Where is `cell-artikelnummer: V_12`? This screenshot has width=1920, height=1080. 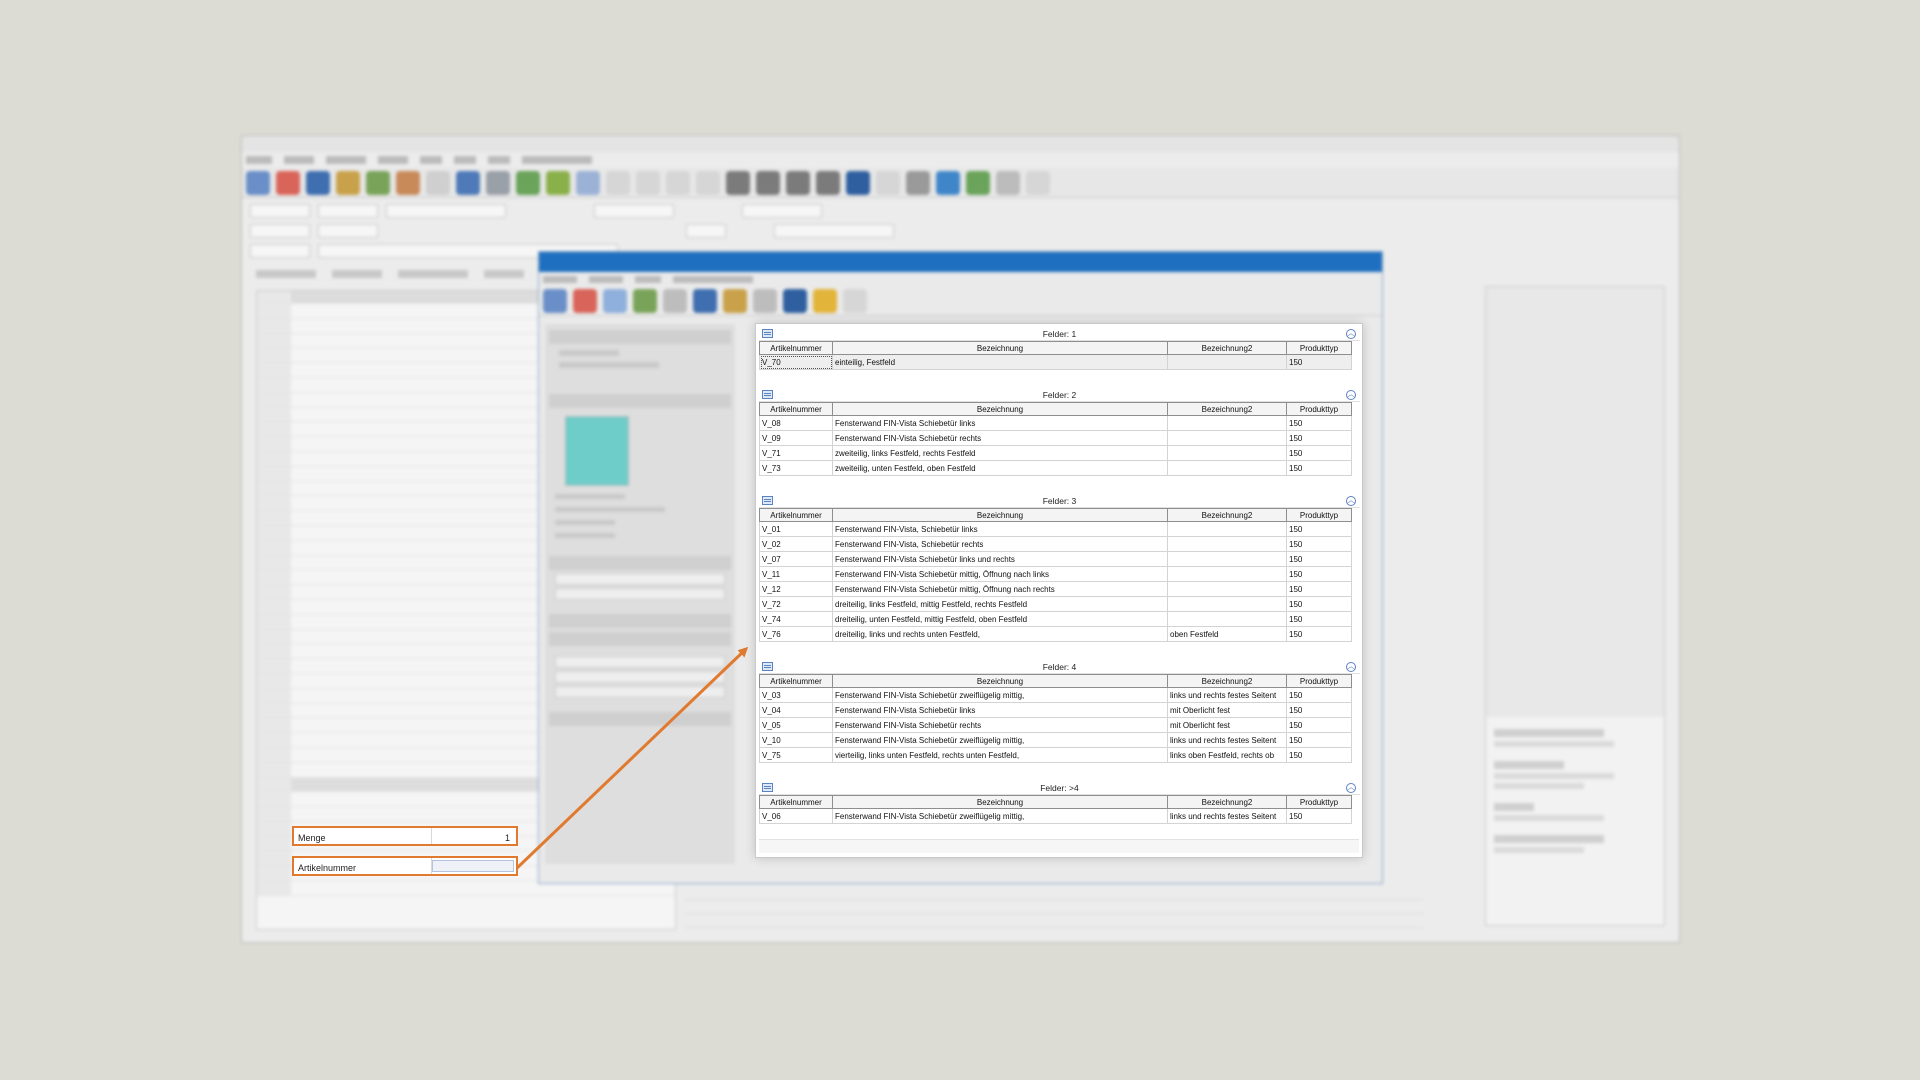 cell-artikelnummer: V_12 is located at coordinates (796, 589).